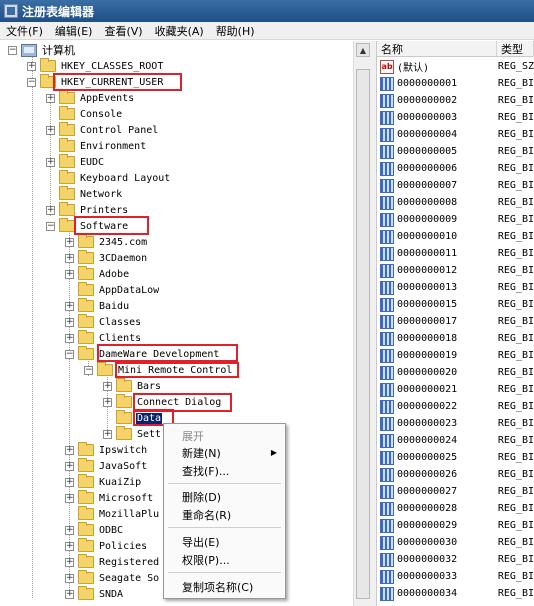 Image resolution: width=534 pixels, height=606 pixels. Describe the element at coordinates (103, 482) in the screenshot. I see `tree-node-kuaizip: + KuaiZip` at that location.